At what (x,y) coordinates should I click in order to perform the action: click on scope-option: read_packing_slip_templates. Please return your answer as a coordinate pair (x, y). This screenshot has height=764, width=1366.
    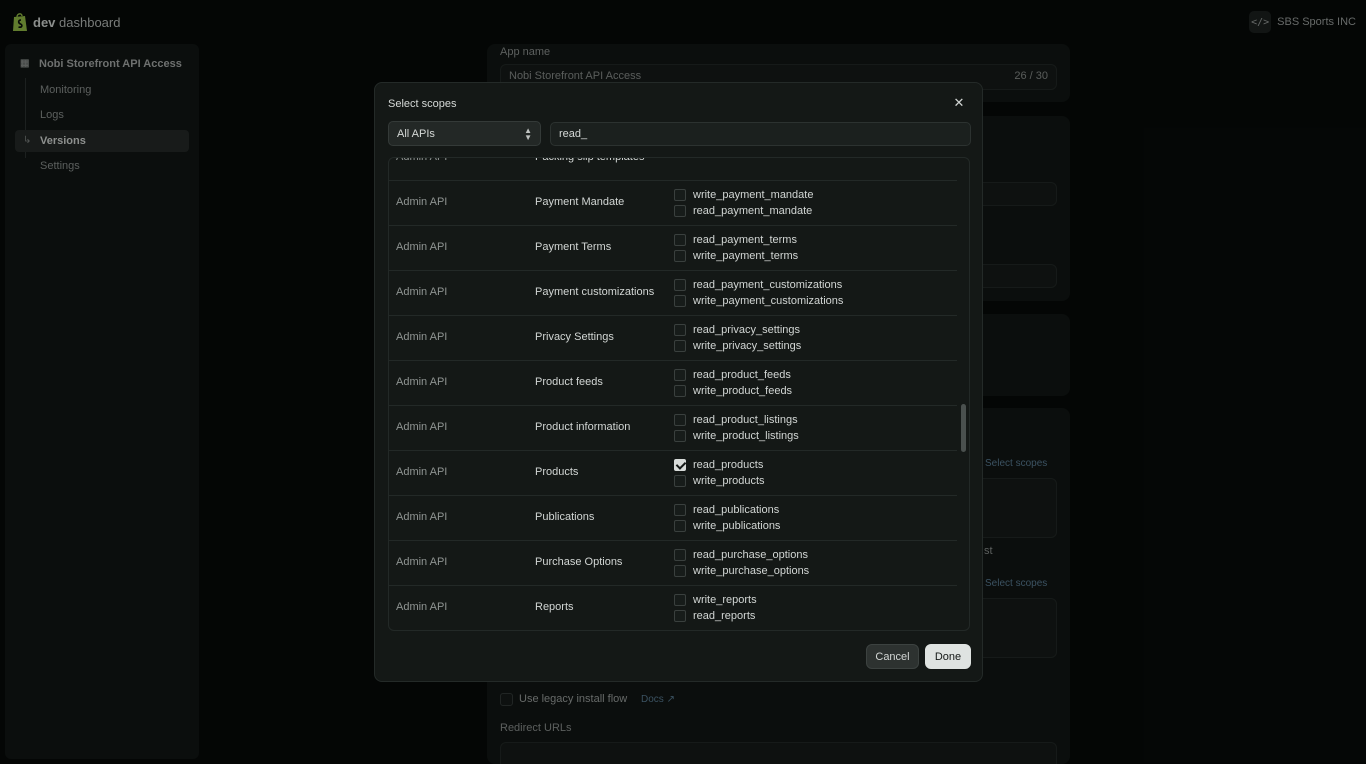
    Looking at the image, I should click on (754, 157).